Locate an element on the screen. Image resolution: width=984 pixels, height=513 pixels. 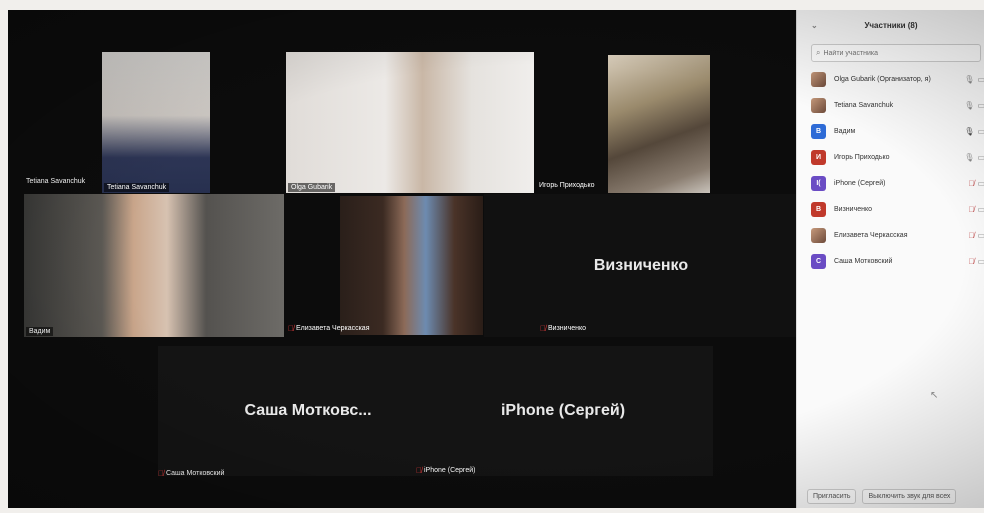
tile-name-label: Tetiana Savanchuk is located at coordinates (137, 187).